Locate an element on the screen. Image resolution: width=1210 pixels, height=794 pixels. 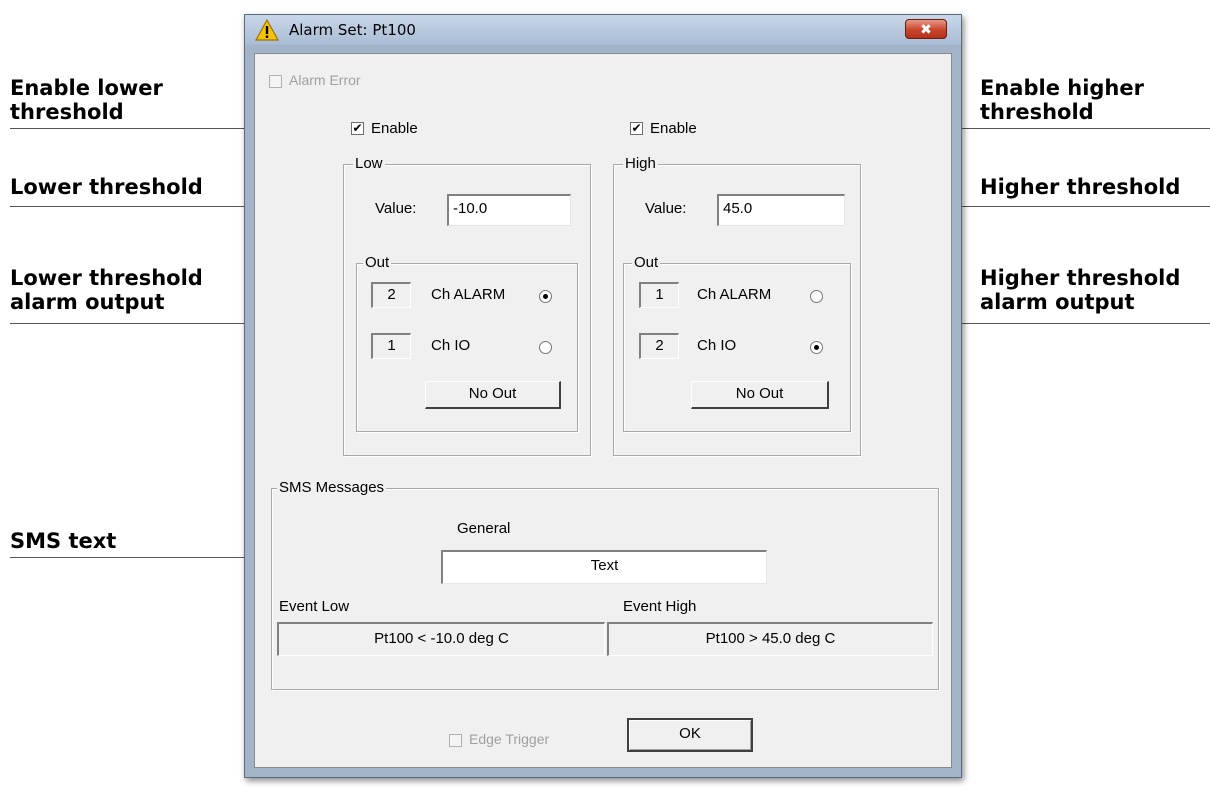
low-ch-alarm-number: 2 is located at coordinates (391, 295).